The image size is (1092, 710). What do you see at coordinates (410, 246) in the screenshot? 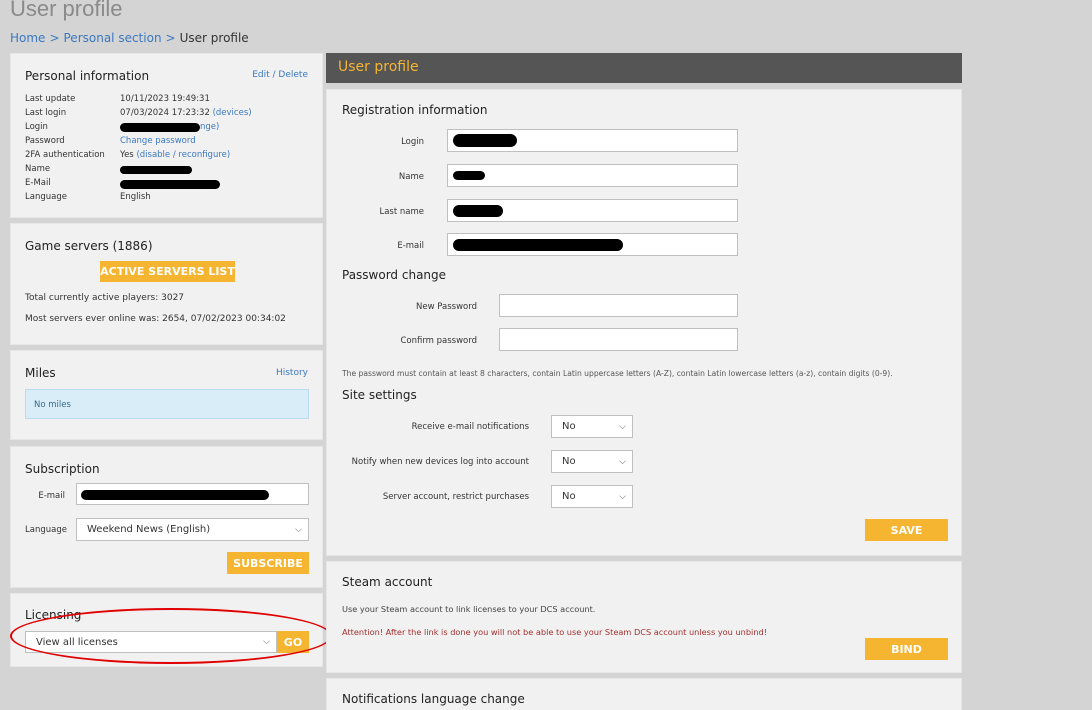
I see `email-label: E-mail` at bounding box center [410, 246].